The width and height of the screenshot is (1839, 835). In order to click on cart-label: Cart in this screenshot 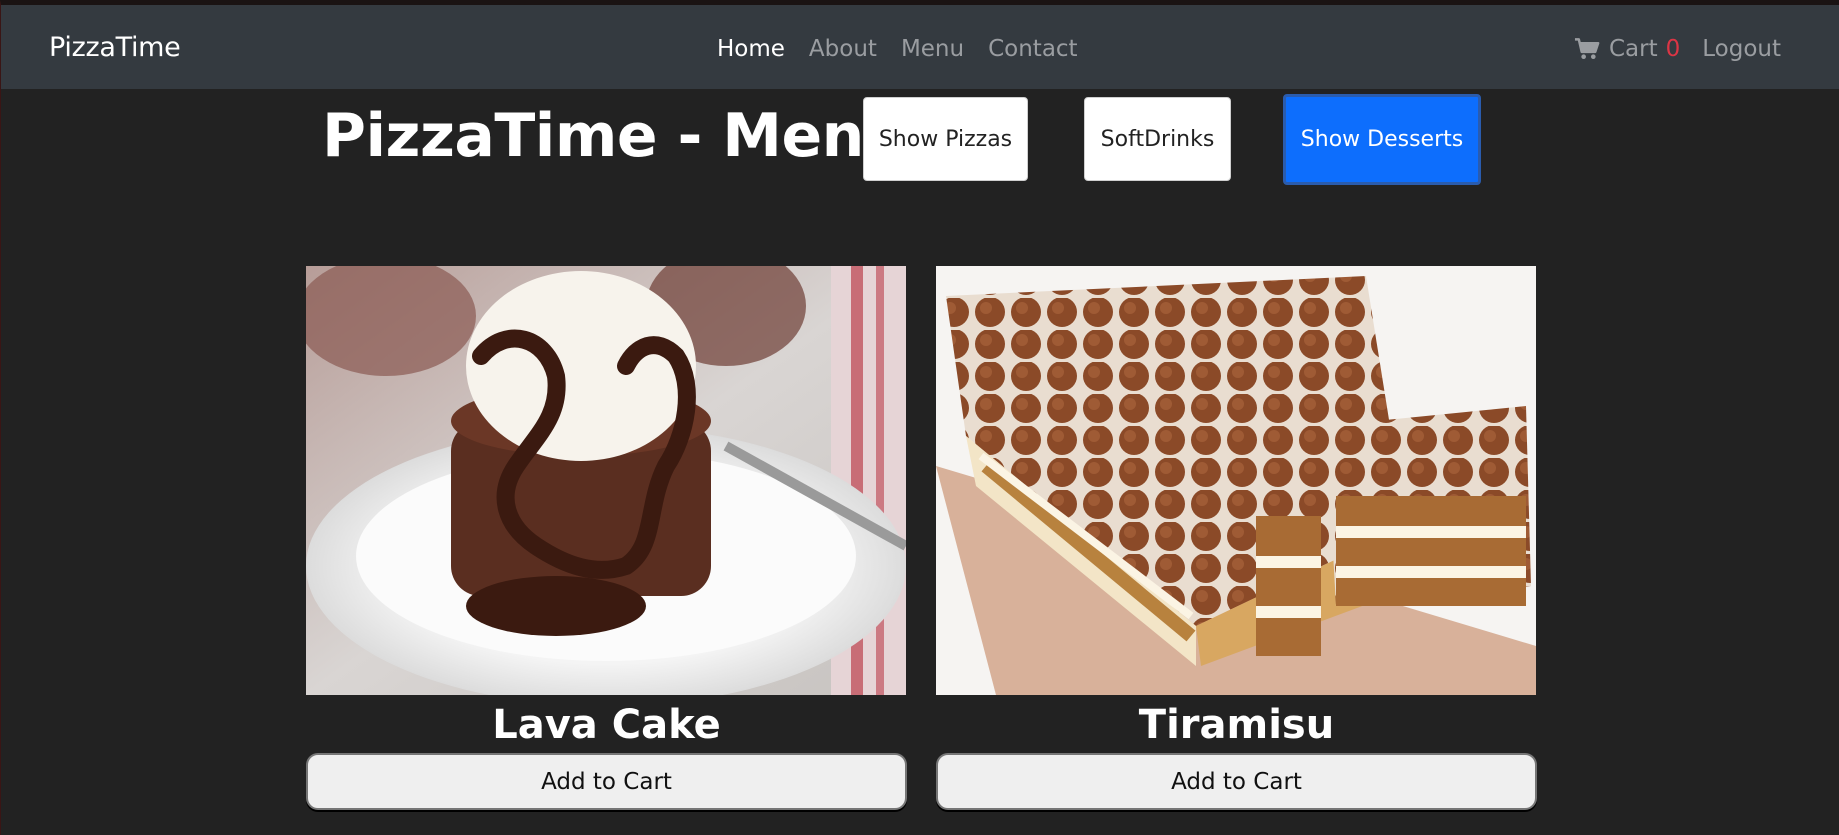, I will do `click(1633, 49)`.